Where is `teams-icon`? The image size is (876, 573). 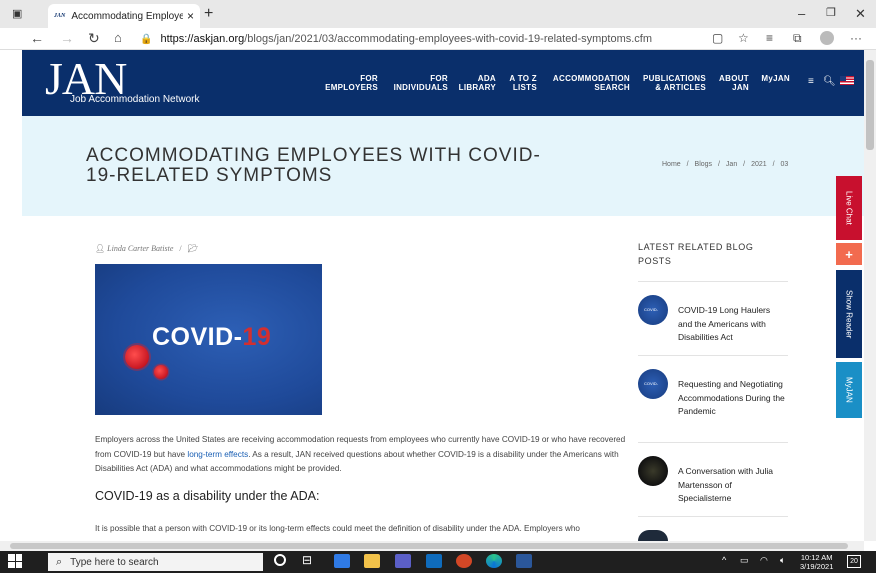
teams-icon is located at coordinates (403, 561).